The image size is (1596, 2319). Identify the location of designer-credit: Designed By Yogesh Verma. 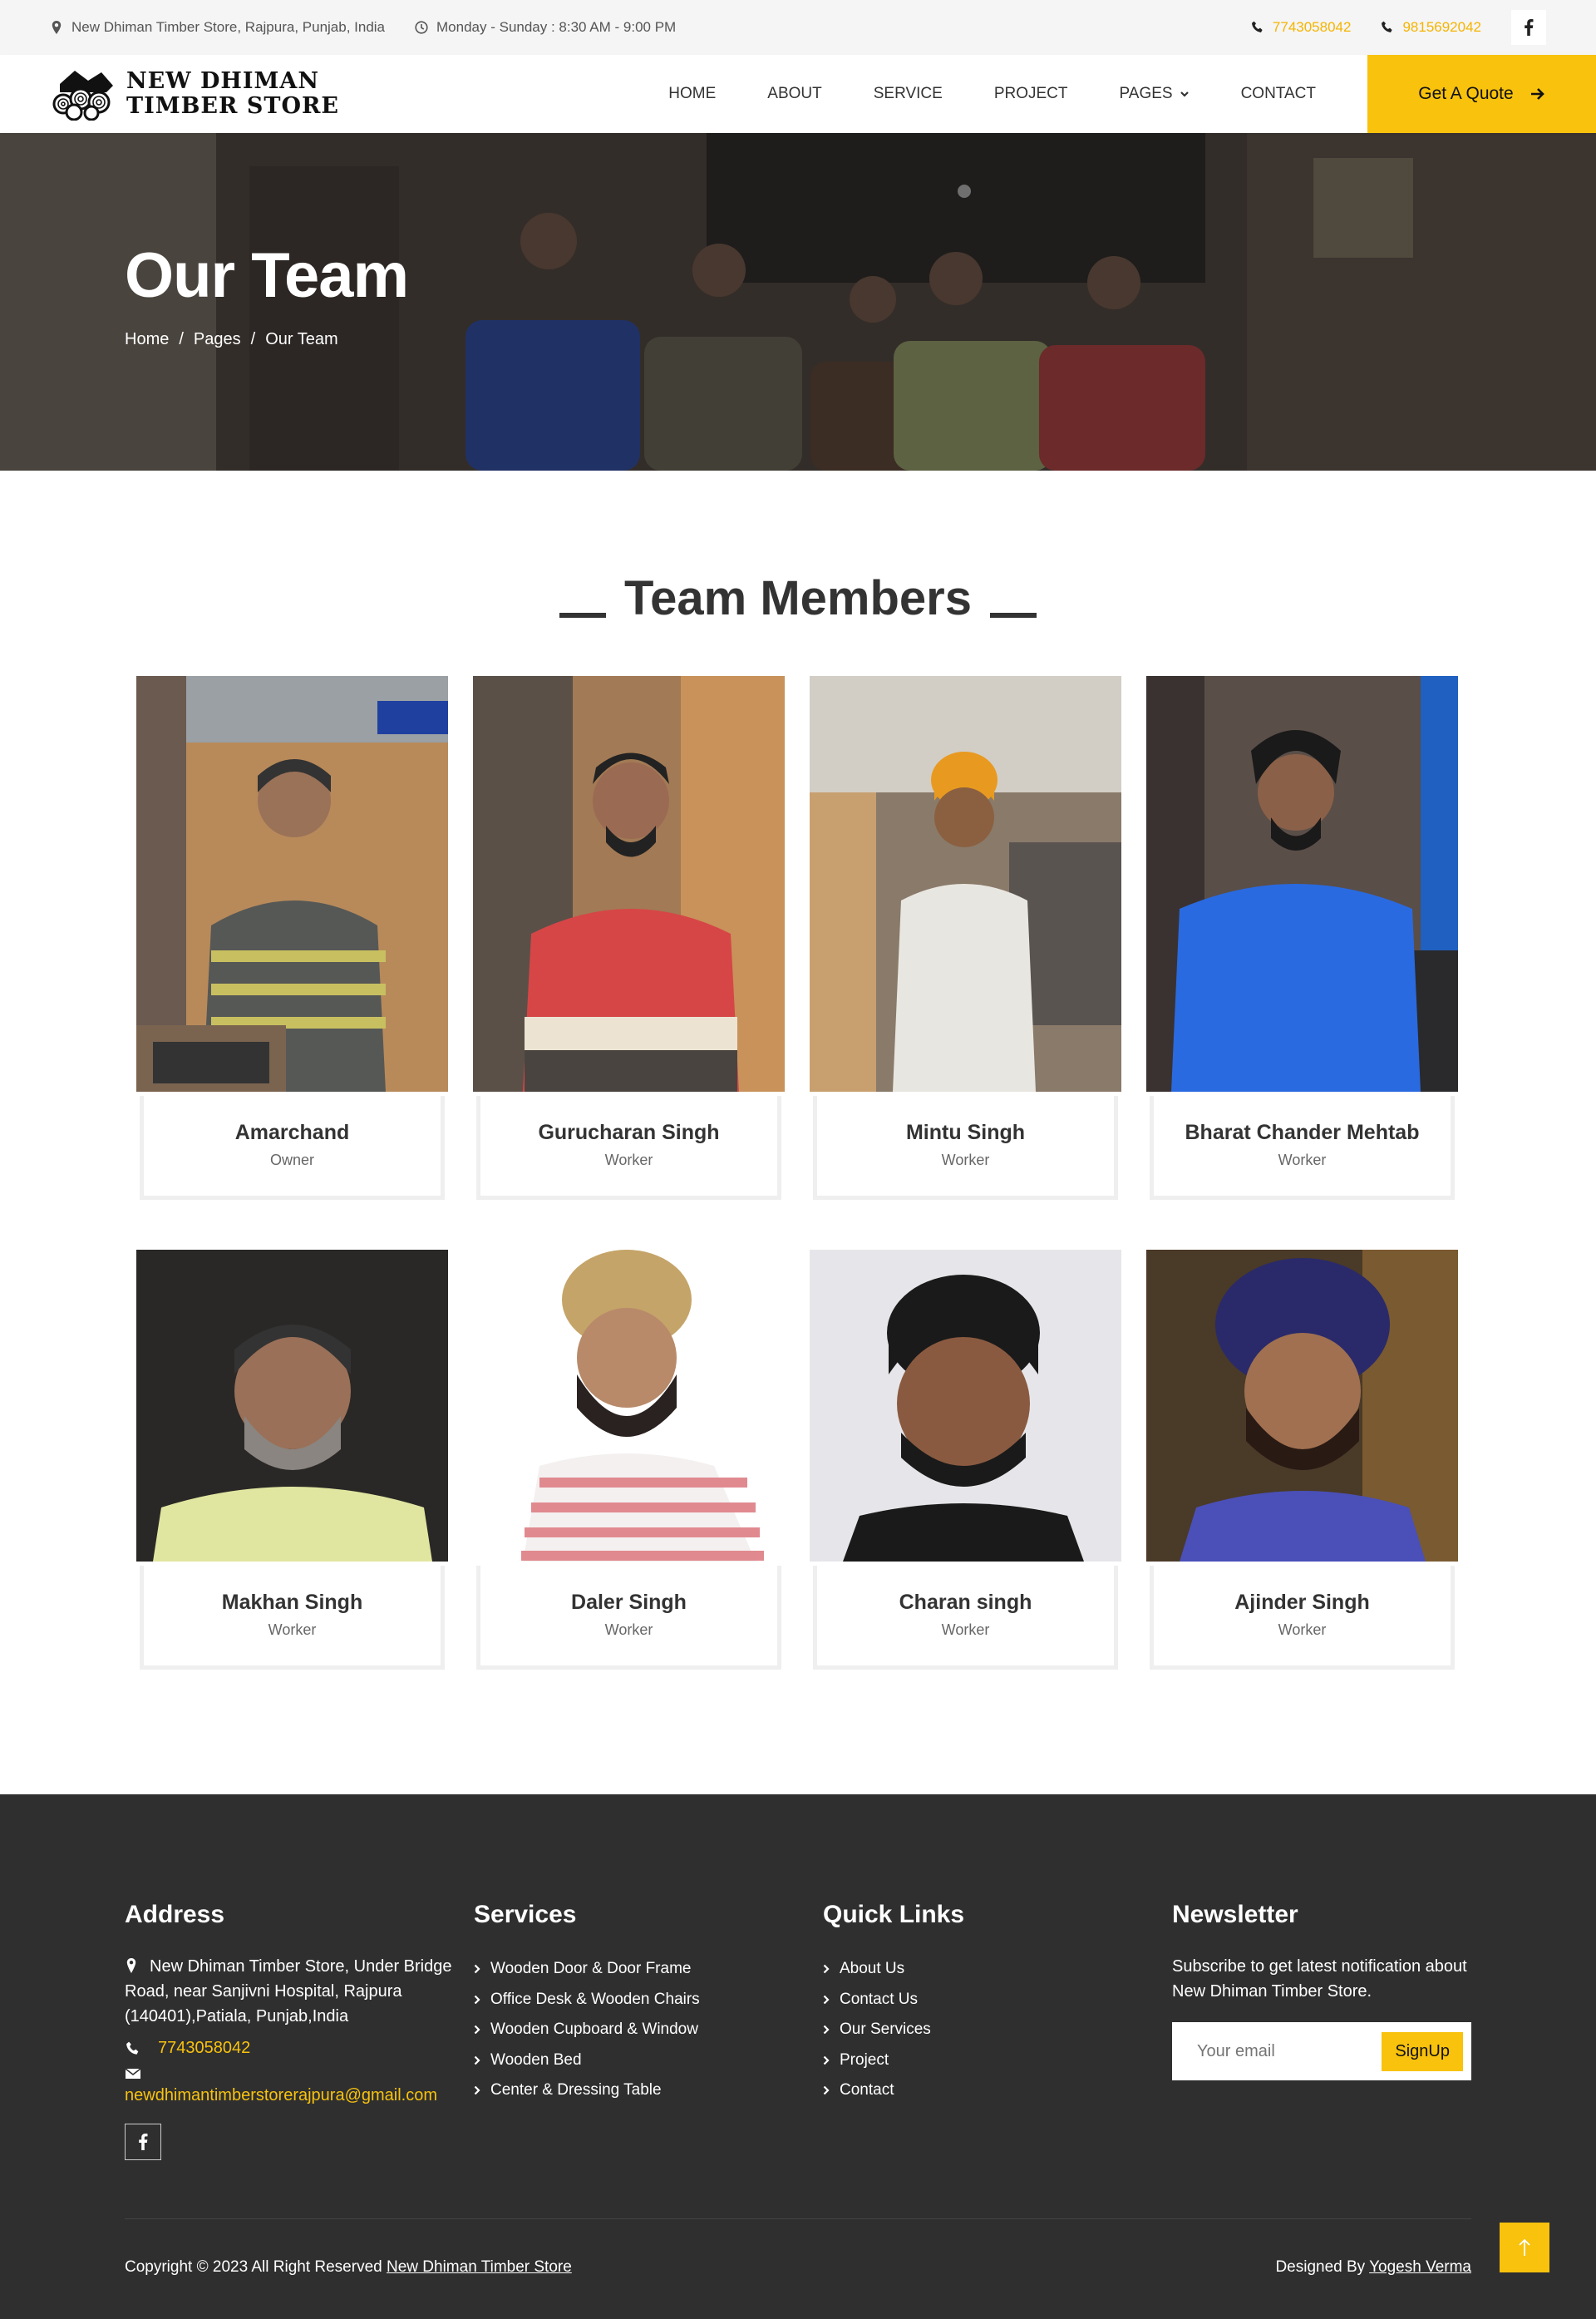
(1373, 2267).